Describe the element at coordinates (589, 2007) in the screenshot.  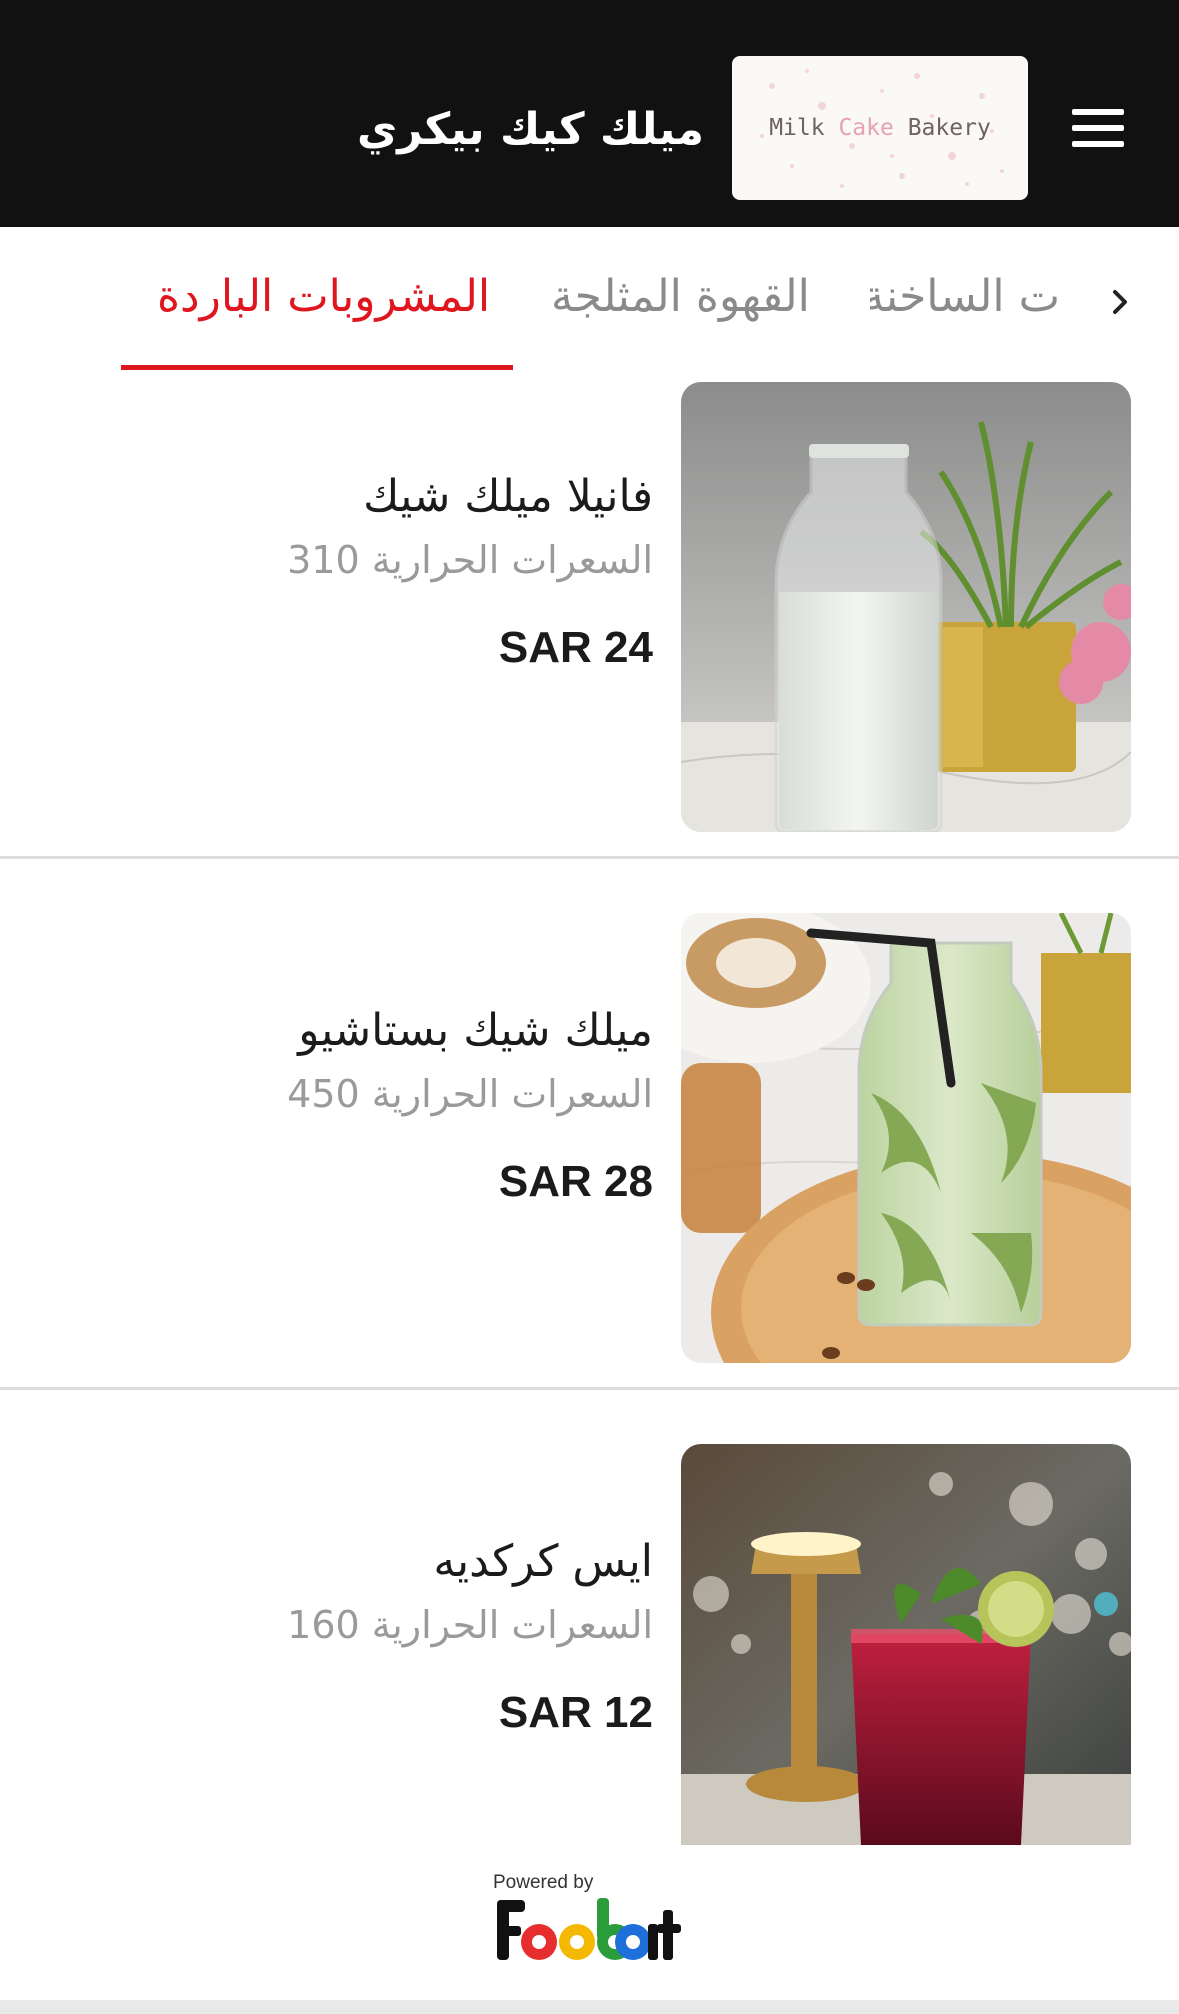
I see `bottom-bar` at that location.